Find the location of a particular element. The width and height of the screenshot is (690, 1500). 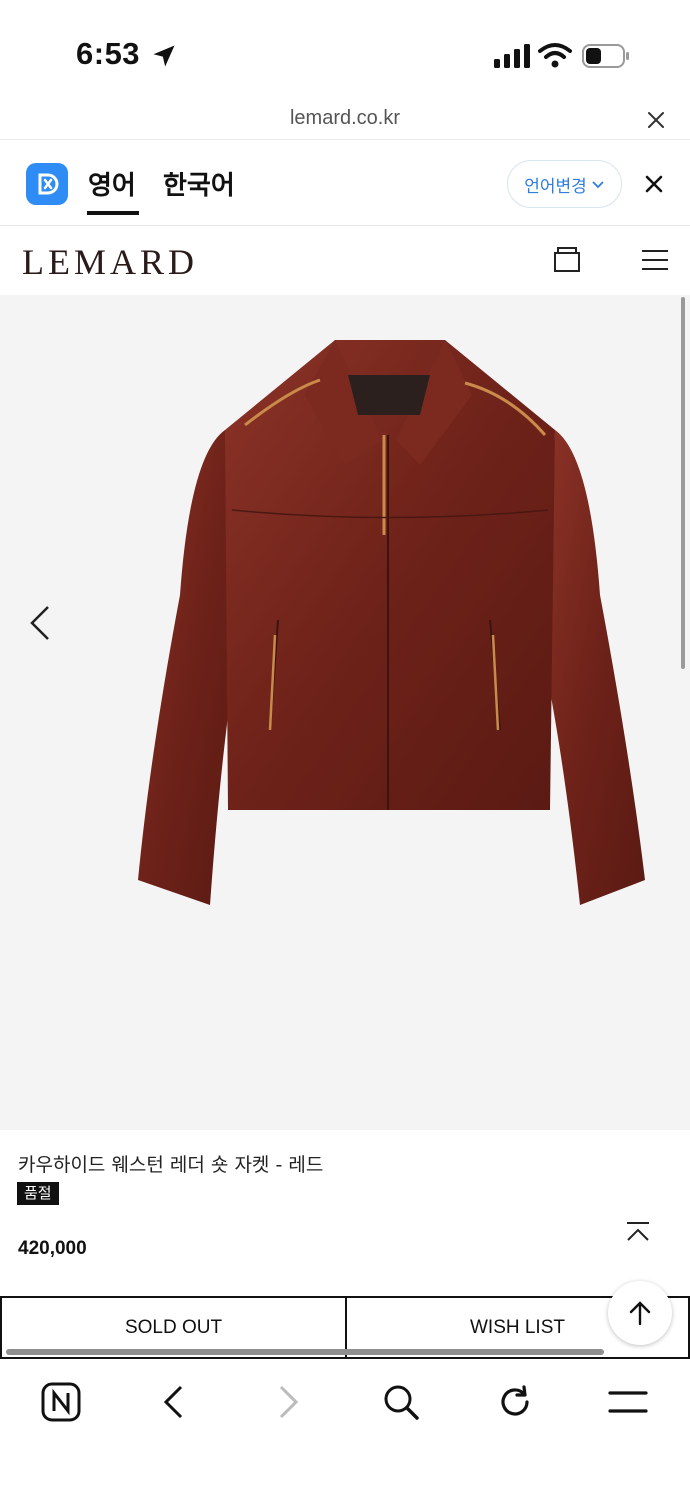

translate-bar: 영어 한국어 언어변경 is located at coordinates (345, 183).